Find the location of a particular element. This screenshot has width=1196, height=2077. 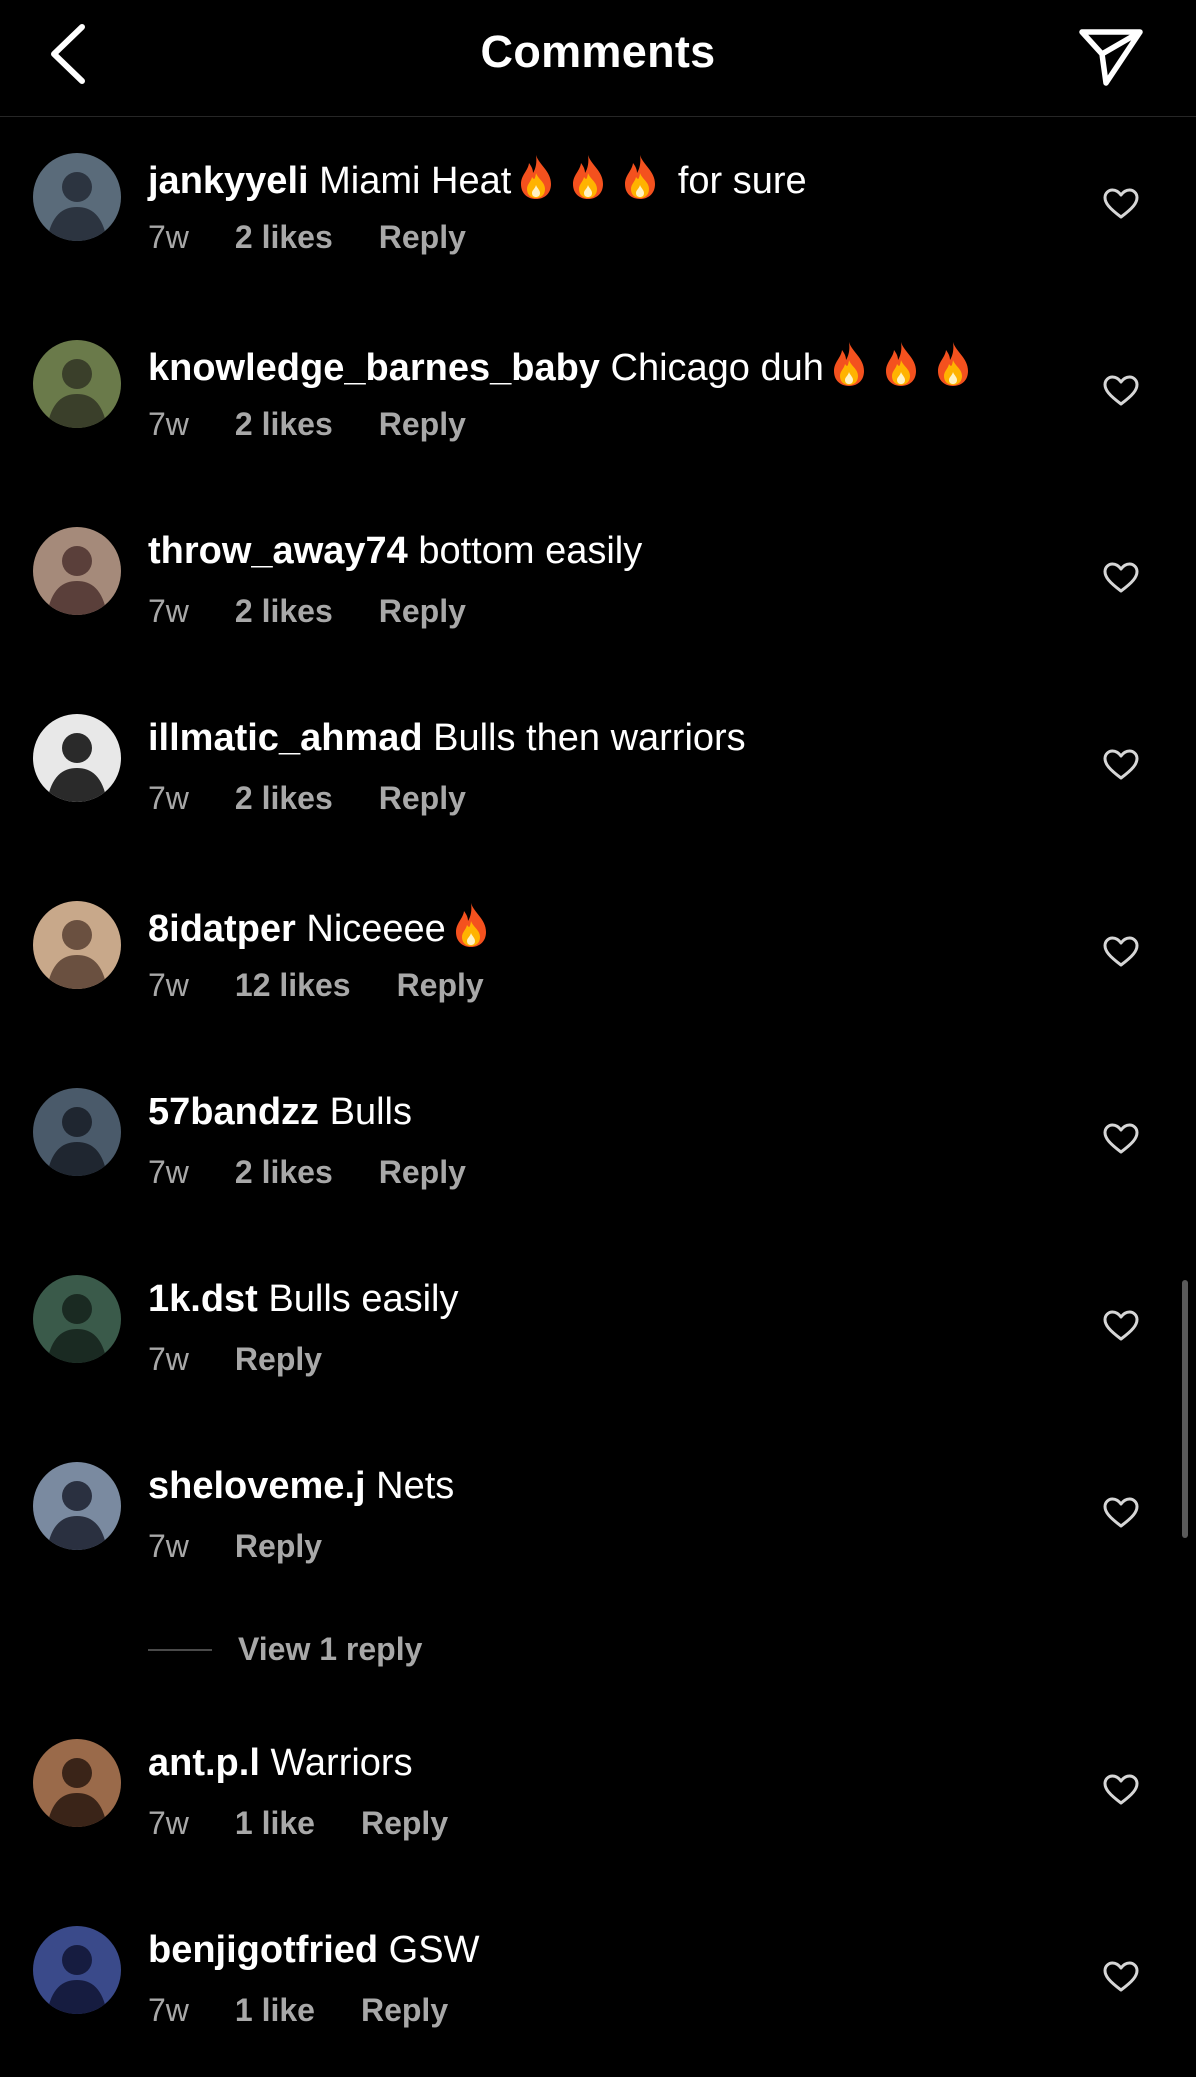

header: Comments is located at coordinates (598, 58).